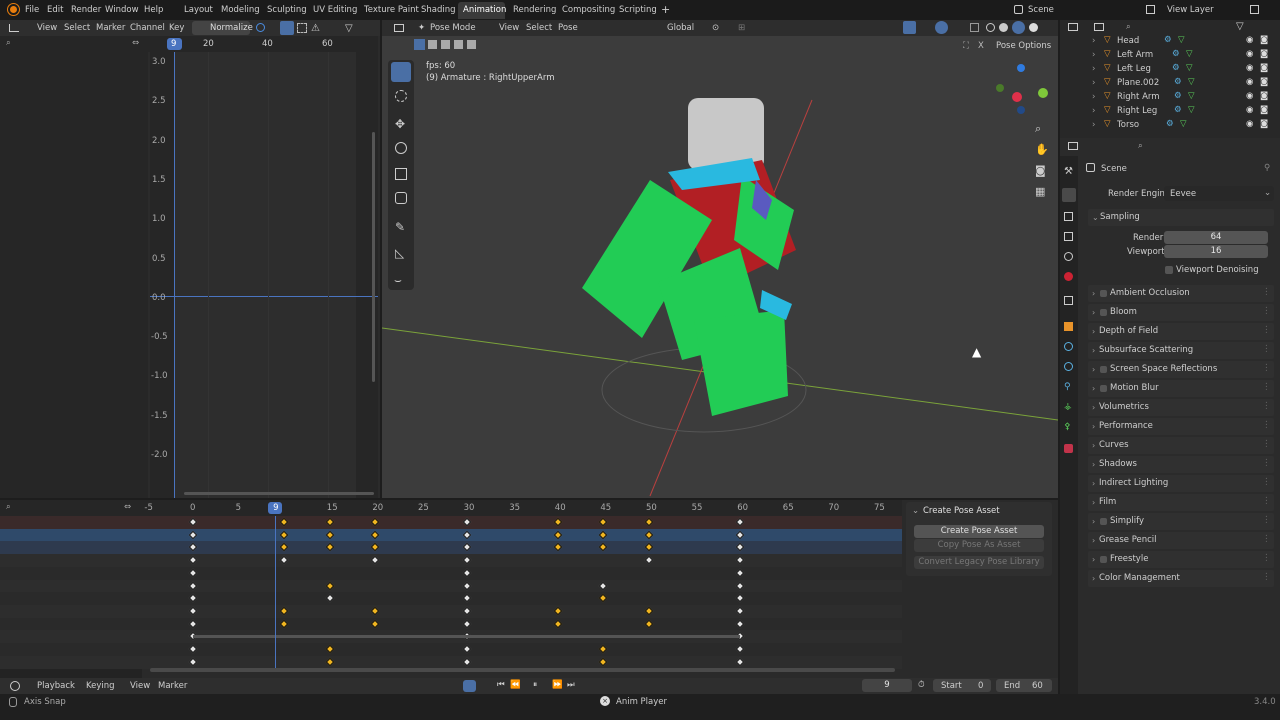 This screenshot has height=720, width=1280. I want to click on measure-tool-icon: ◺, so click(399, 253).